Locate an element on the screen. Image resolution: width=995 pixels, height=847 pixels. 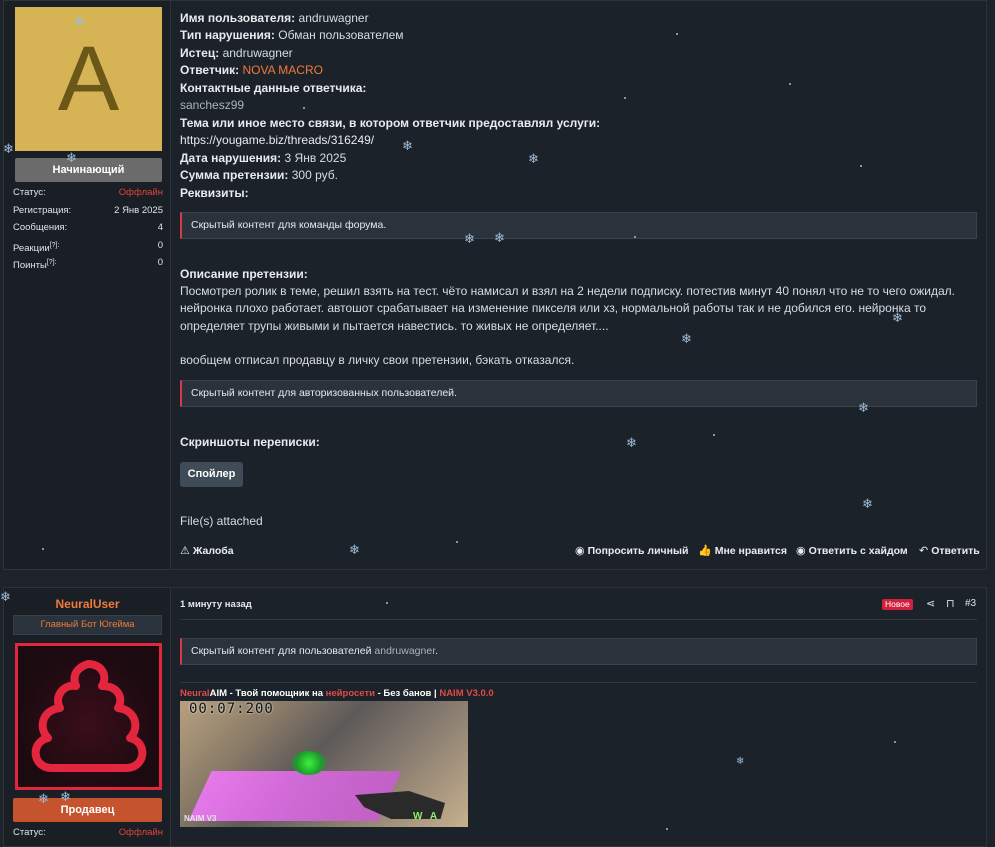
report-button: ⚠ Жалоба is located at coordinates (207, 551).